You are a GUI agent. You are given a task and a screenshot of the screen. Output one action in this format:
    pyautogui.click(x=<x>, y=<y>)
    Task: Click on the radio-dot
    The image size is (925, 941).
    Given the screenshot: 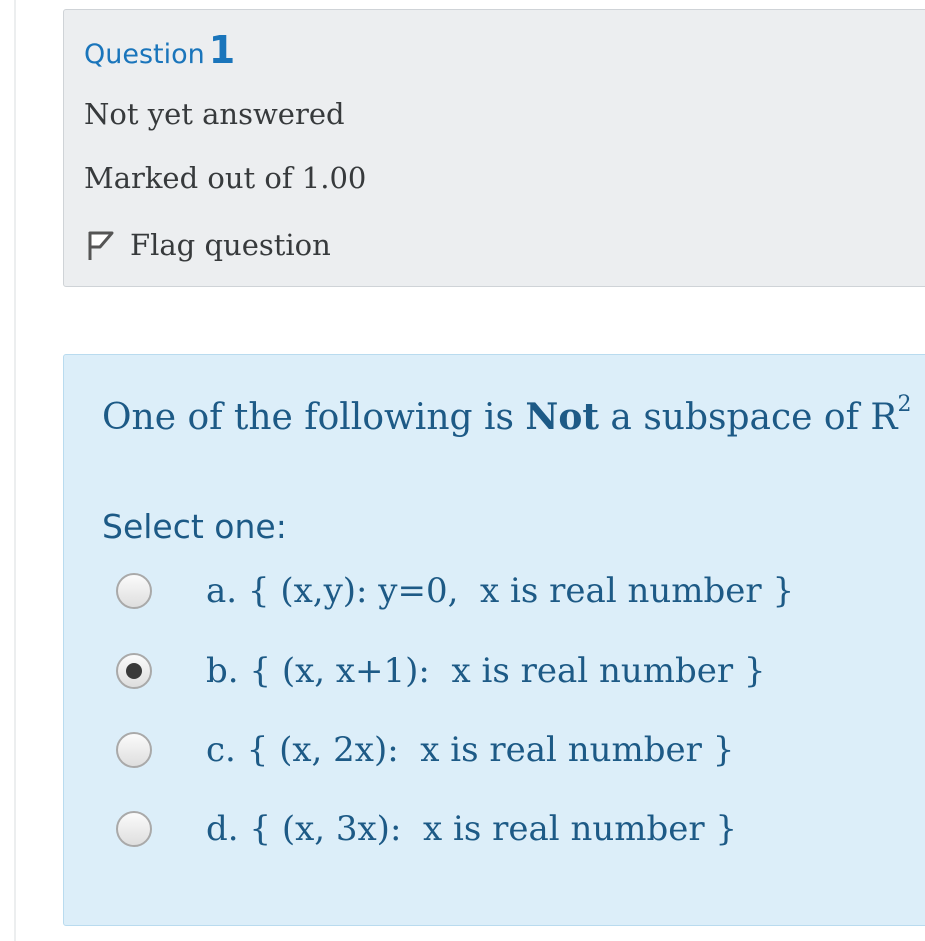 What is the action you would take?
    pyautogui.click(x=134, y=671)
    